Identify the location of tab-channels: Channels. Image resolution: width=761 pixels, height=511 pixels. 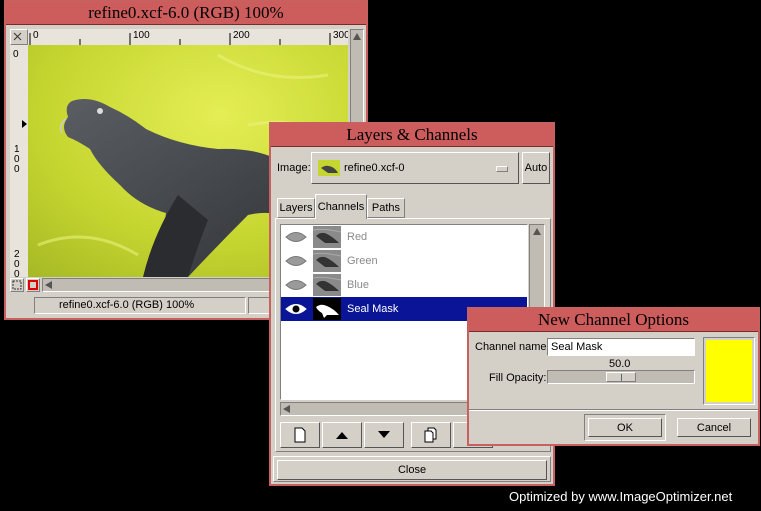
(341, 206).